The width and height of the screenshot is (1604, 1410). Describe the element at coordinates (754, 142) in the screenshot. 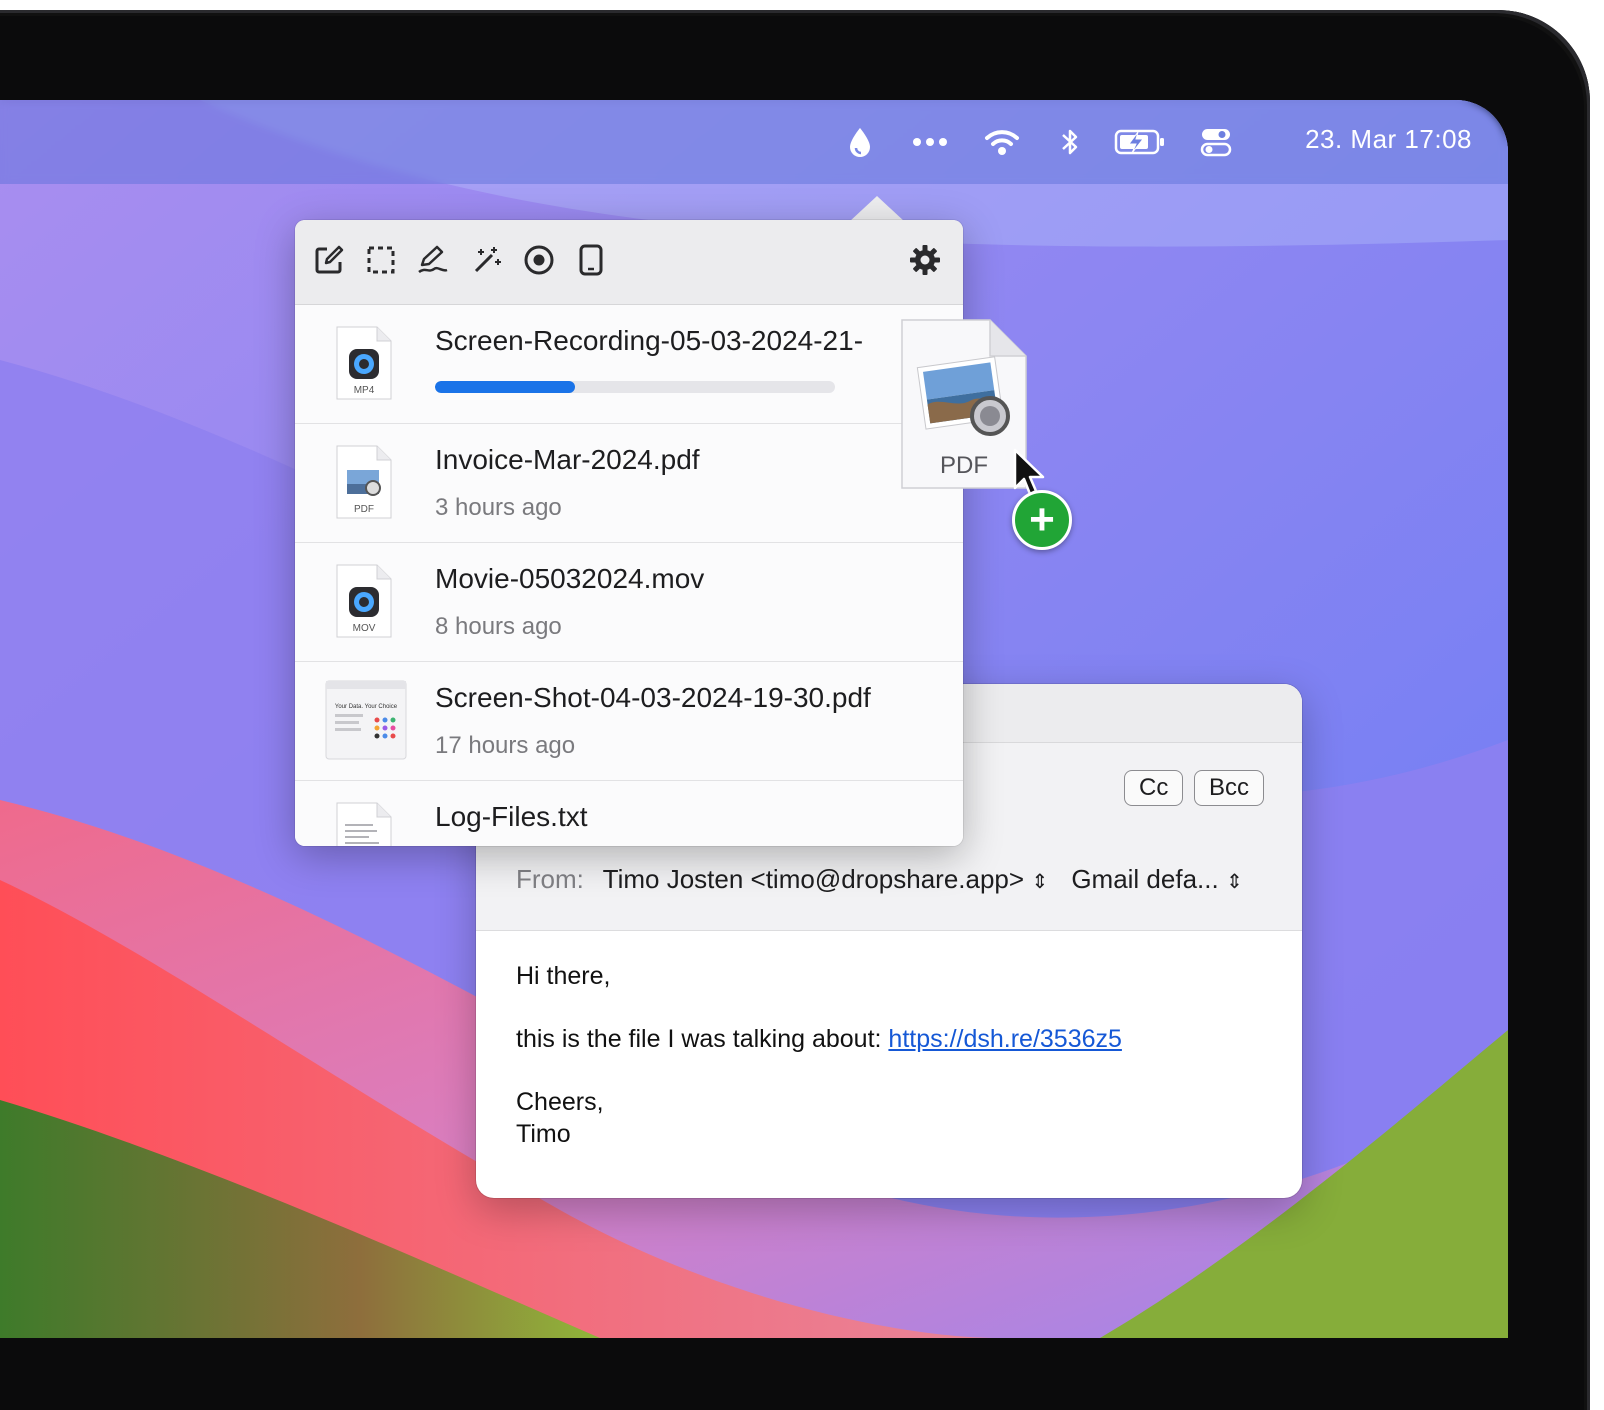

I see `menu-bar: 23. Mar 17:08` at that location.